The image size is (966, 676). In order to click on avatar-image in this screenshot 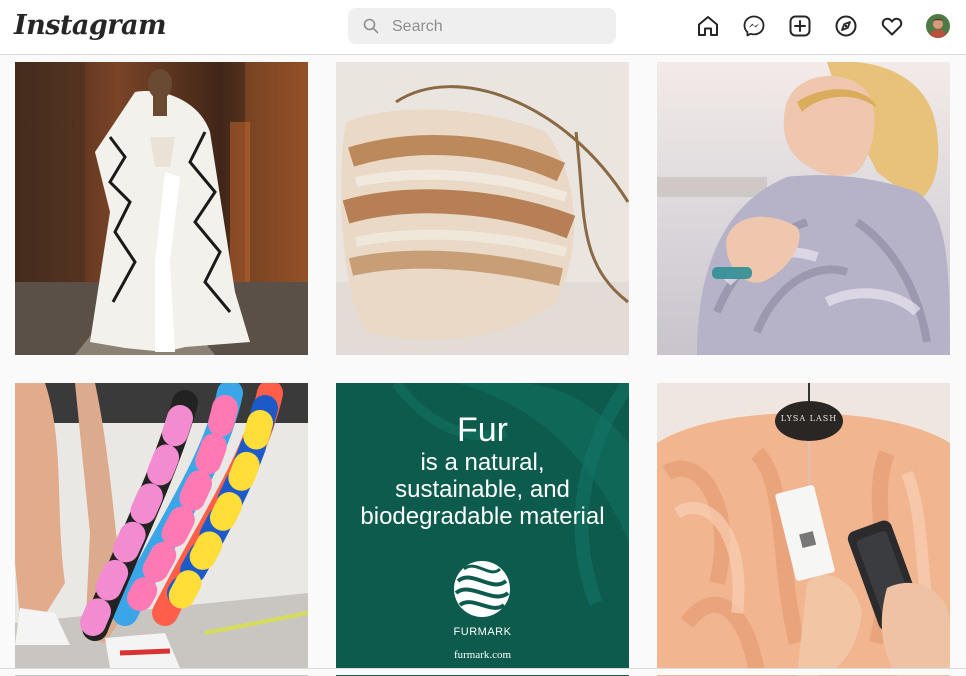, I will do `click(938, 26)`.